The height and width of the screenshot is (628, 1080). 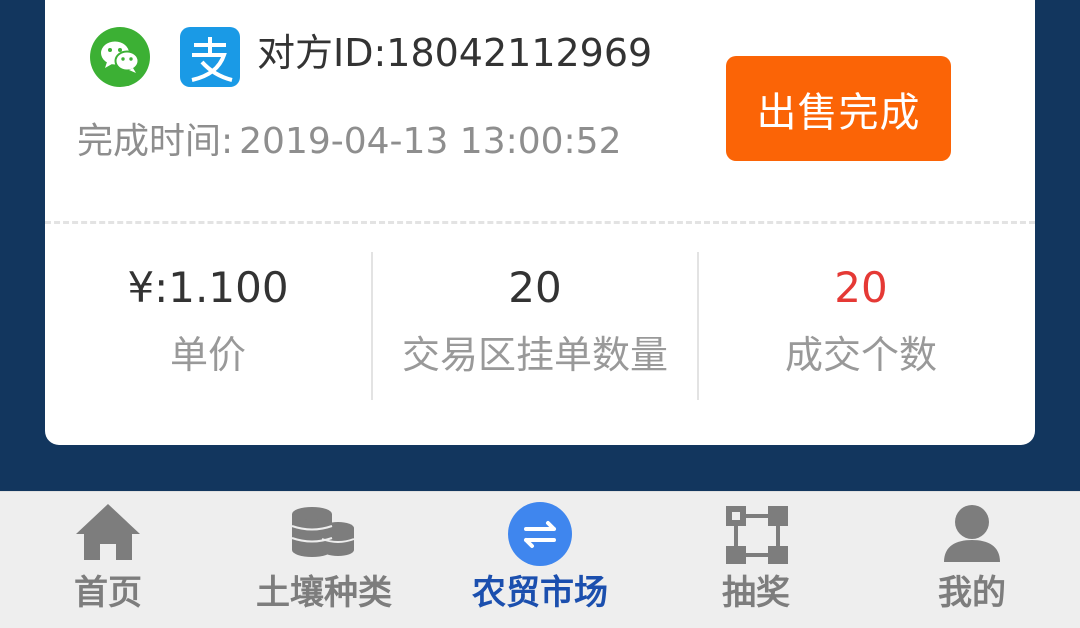 I want to click on stat-value: ¥:1.100, so click(x=208, y=287).